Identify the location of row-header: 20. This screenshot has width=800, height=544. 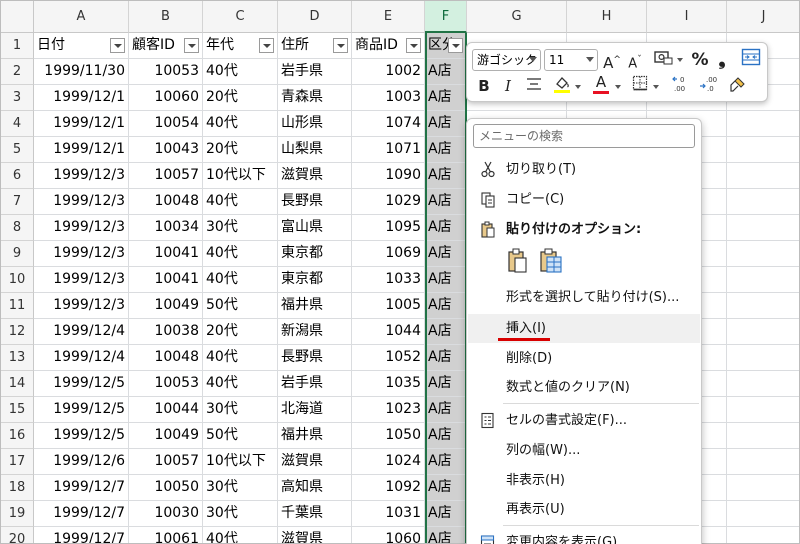
(17, 535).